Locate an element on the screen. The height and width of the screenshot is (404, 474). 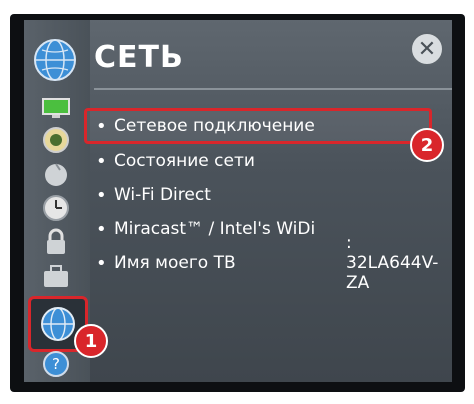
menu-item-label: Состояние сети is located at coordinates (184, 161).